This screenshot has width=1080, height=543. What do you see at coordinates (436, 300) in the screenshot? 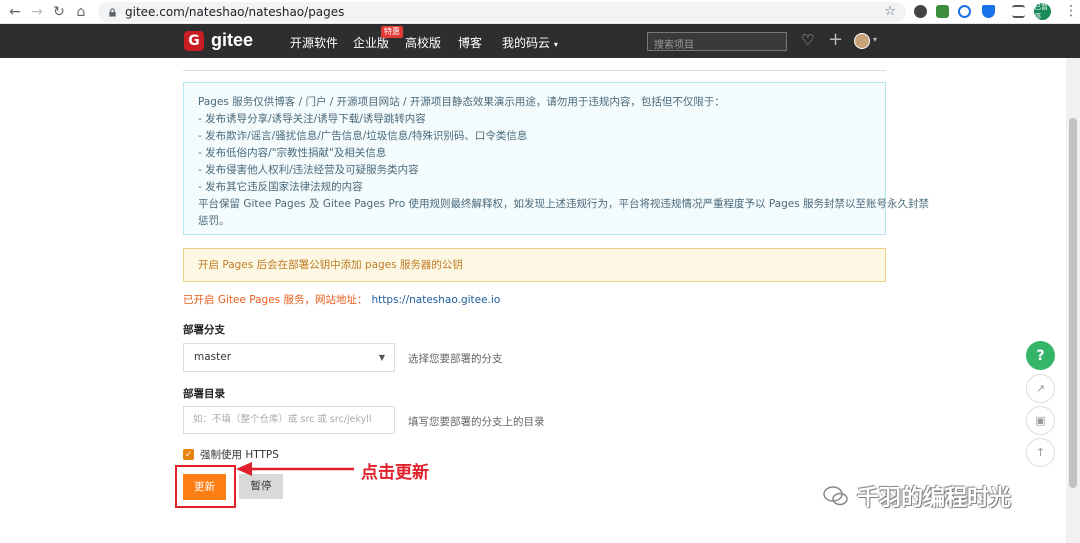
I see `site-url-link: https://nateshao.gitee.io` at bounding box center [436, 300].